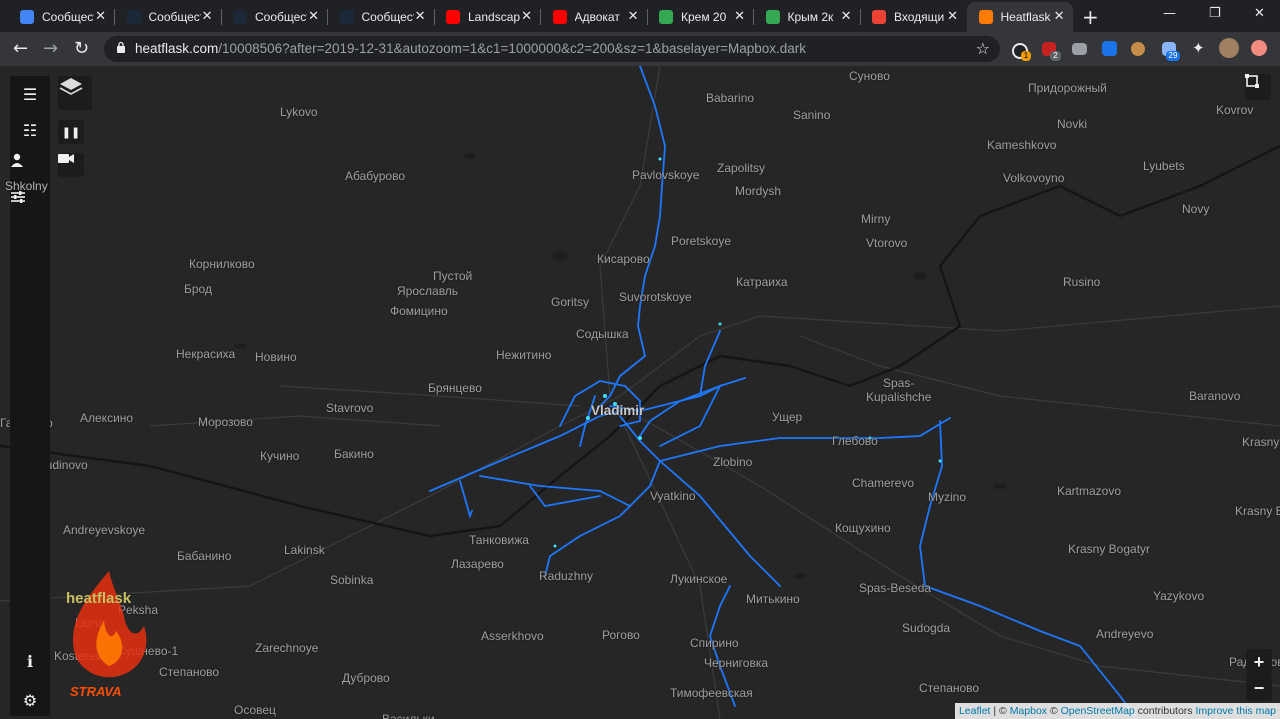 The image size is (1280, 719). What do you see at coordinates (559, 17) in the screenshot?
I see `youtube-icon` at bounding box center [559, 17].